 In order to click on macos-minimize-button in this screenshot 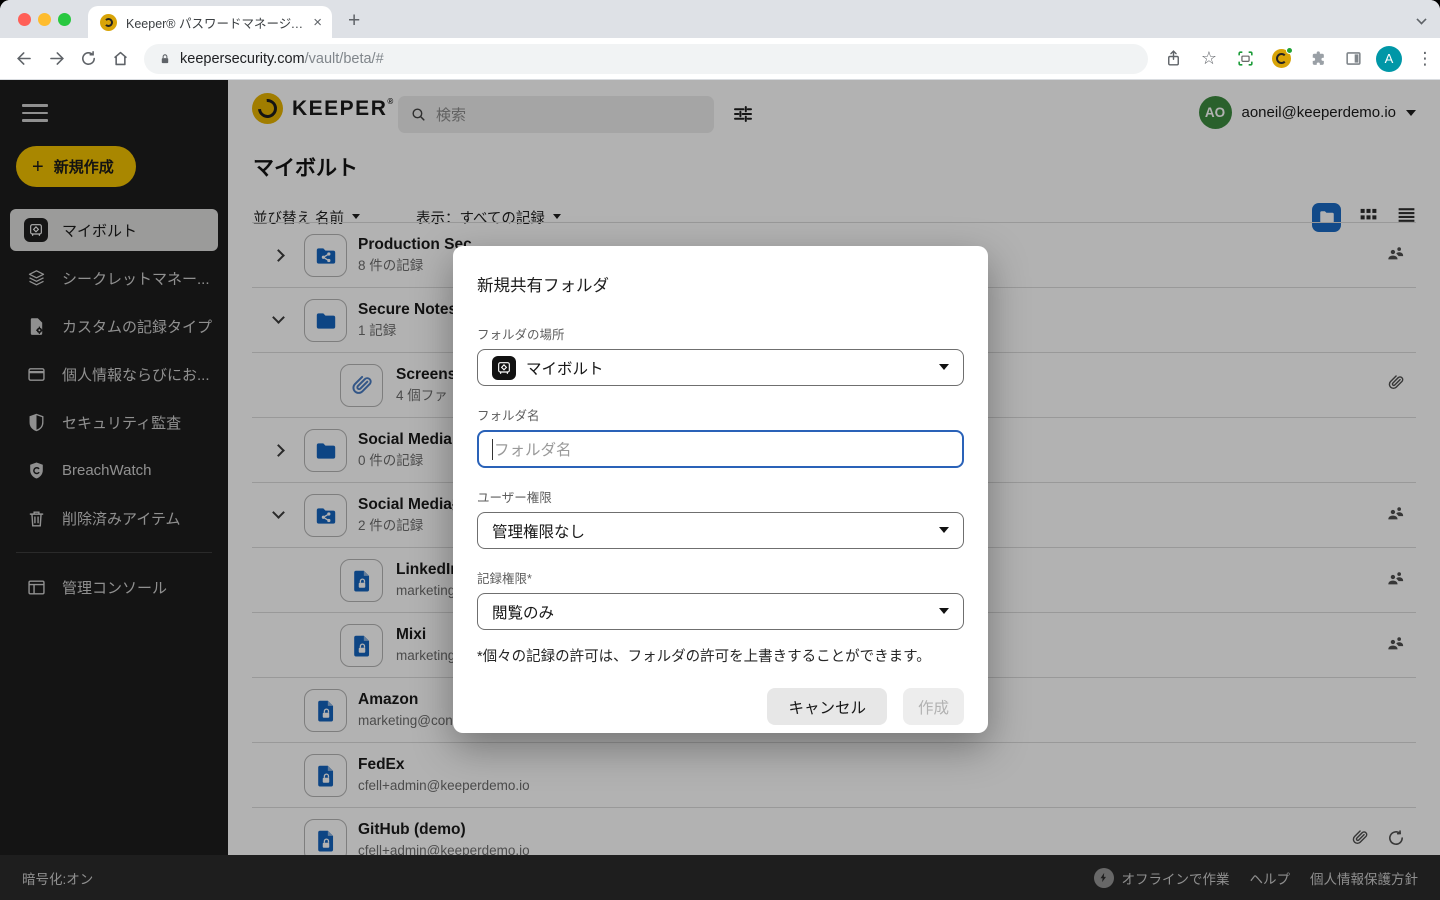, I will do `click(44, 19)`.